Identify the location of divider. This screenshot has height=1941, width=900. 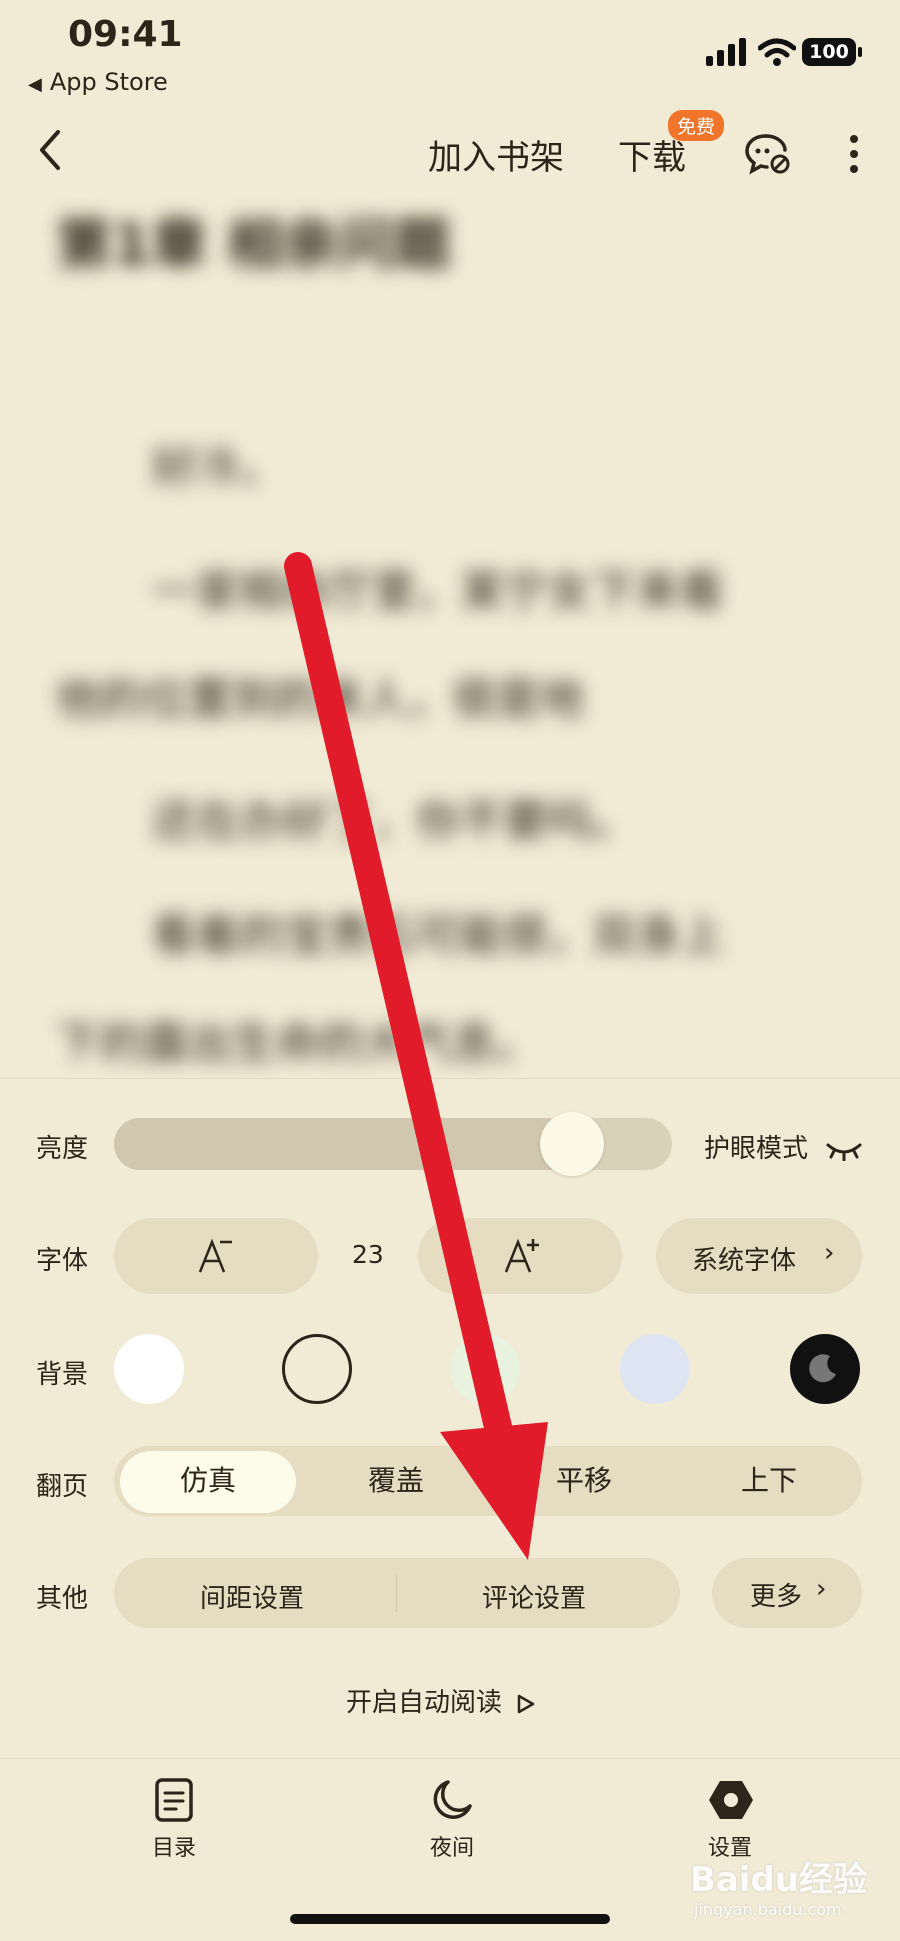
(396, 1593).